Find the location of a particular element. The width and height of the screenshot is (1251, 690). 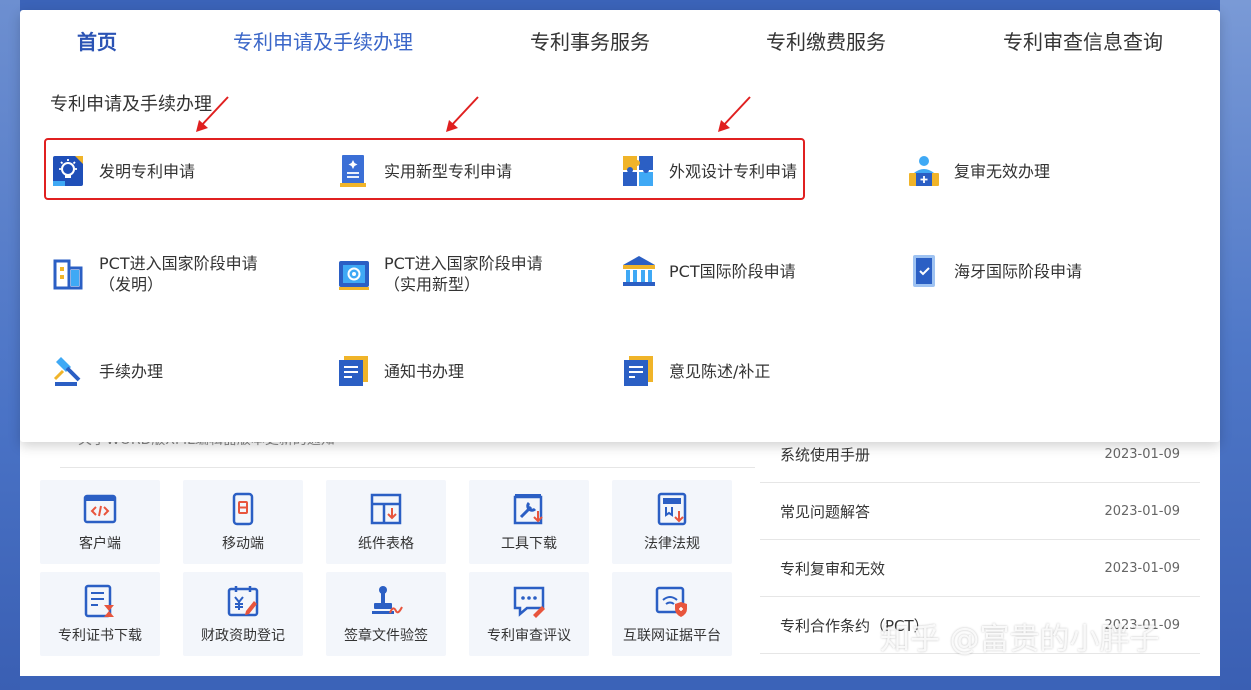

tile-funding: 财政资助登记 is located at coordinates (243, 614).